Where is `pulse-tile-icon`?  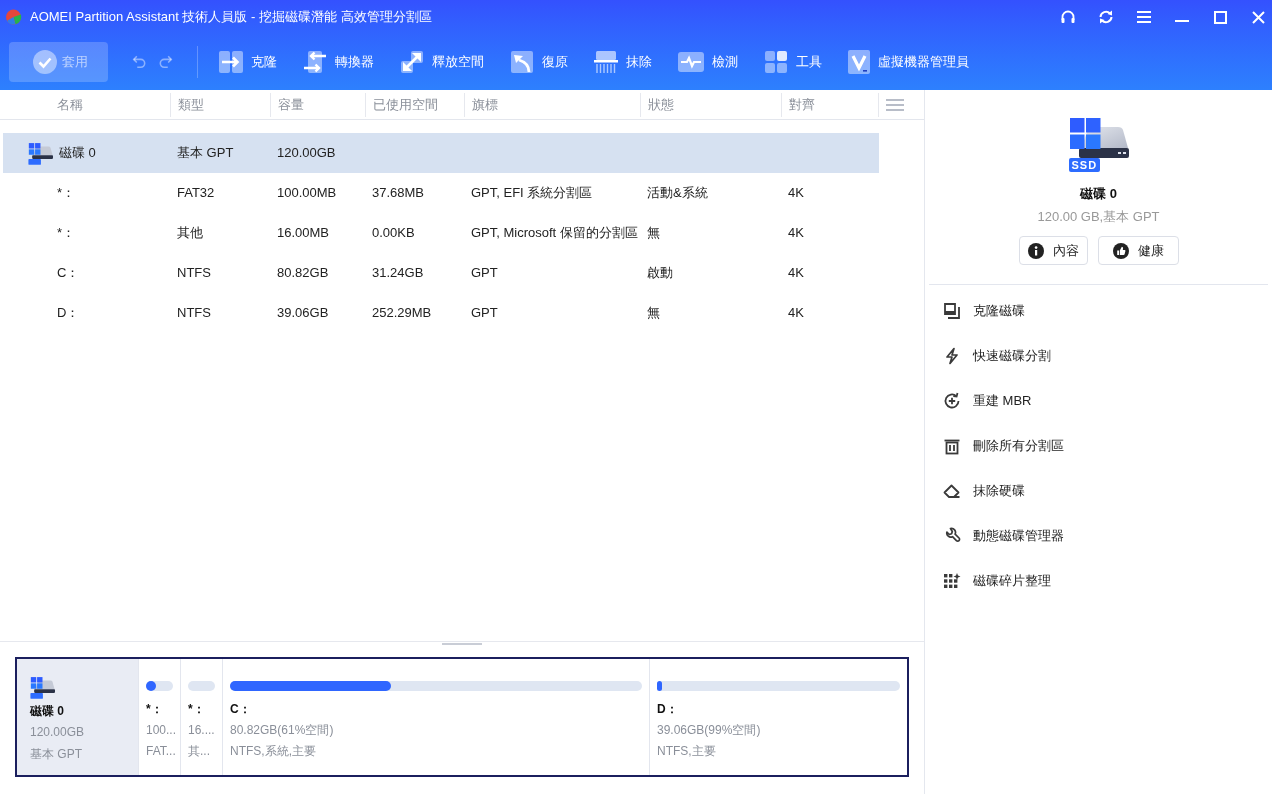 pulse-tile-icon is located at coordinates (691, 62).